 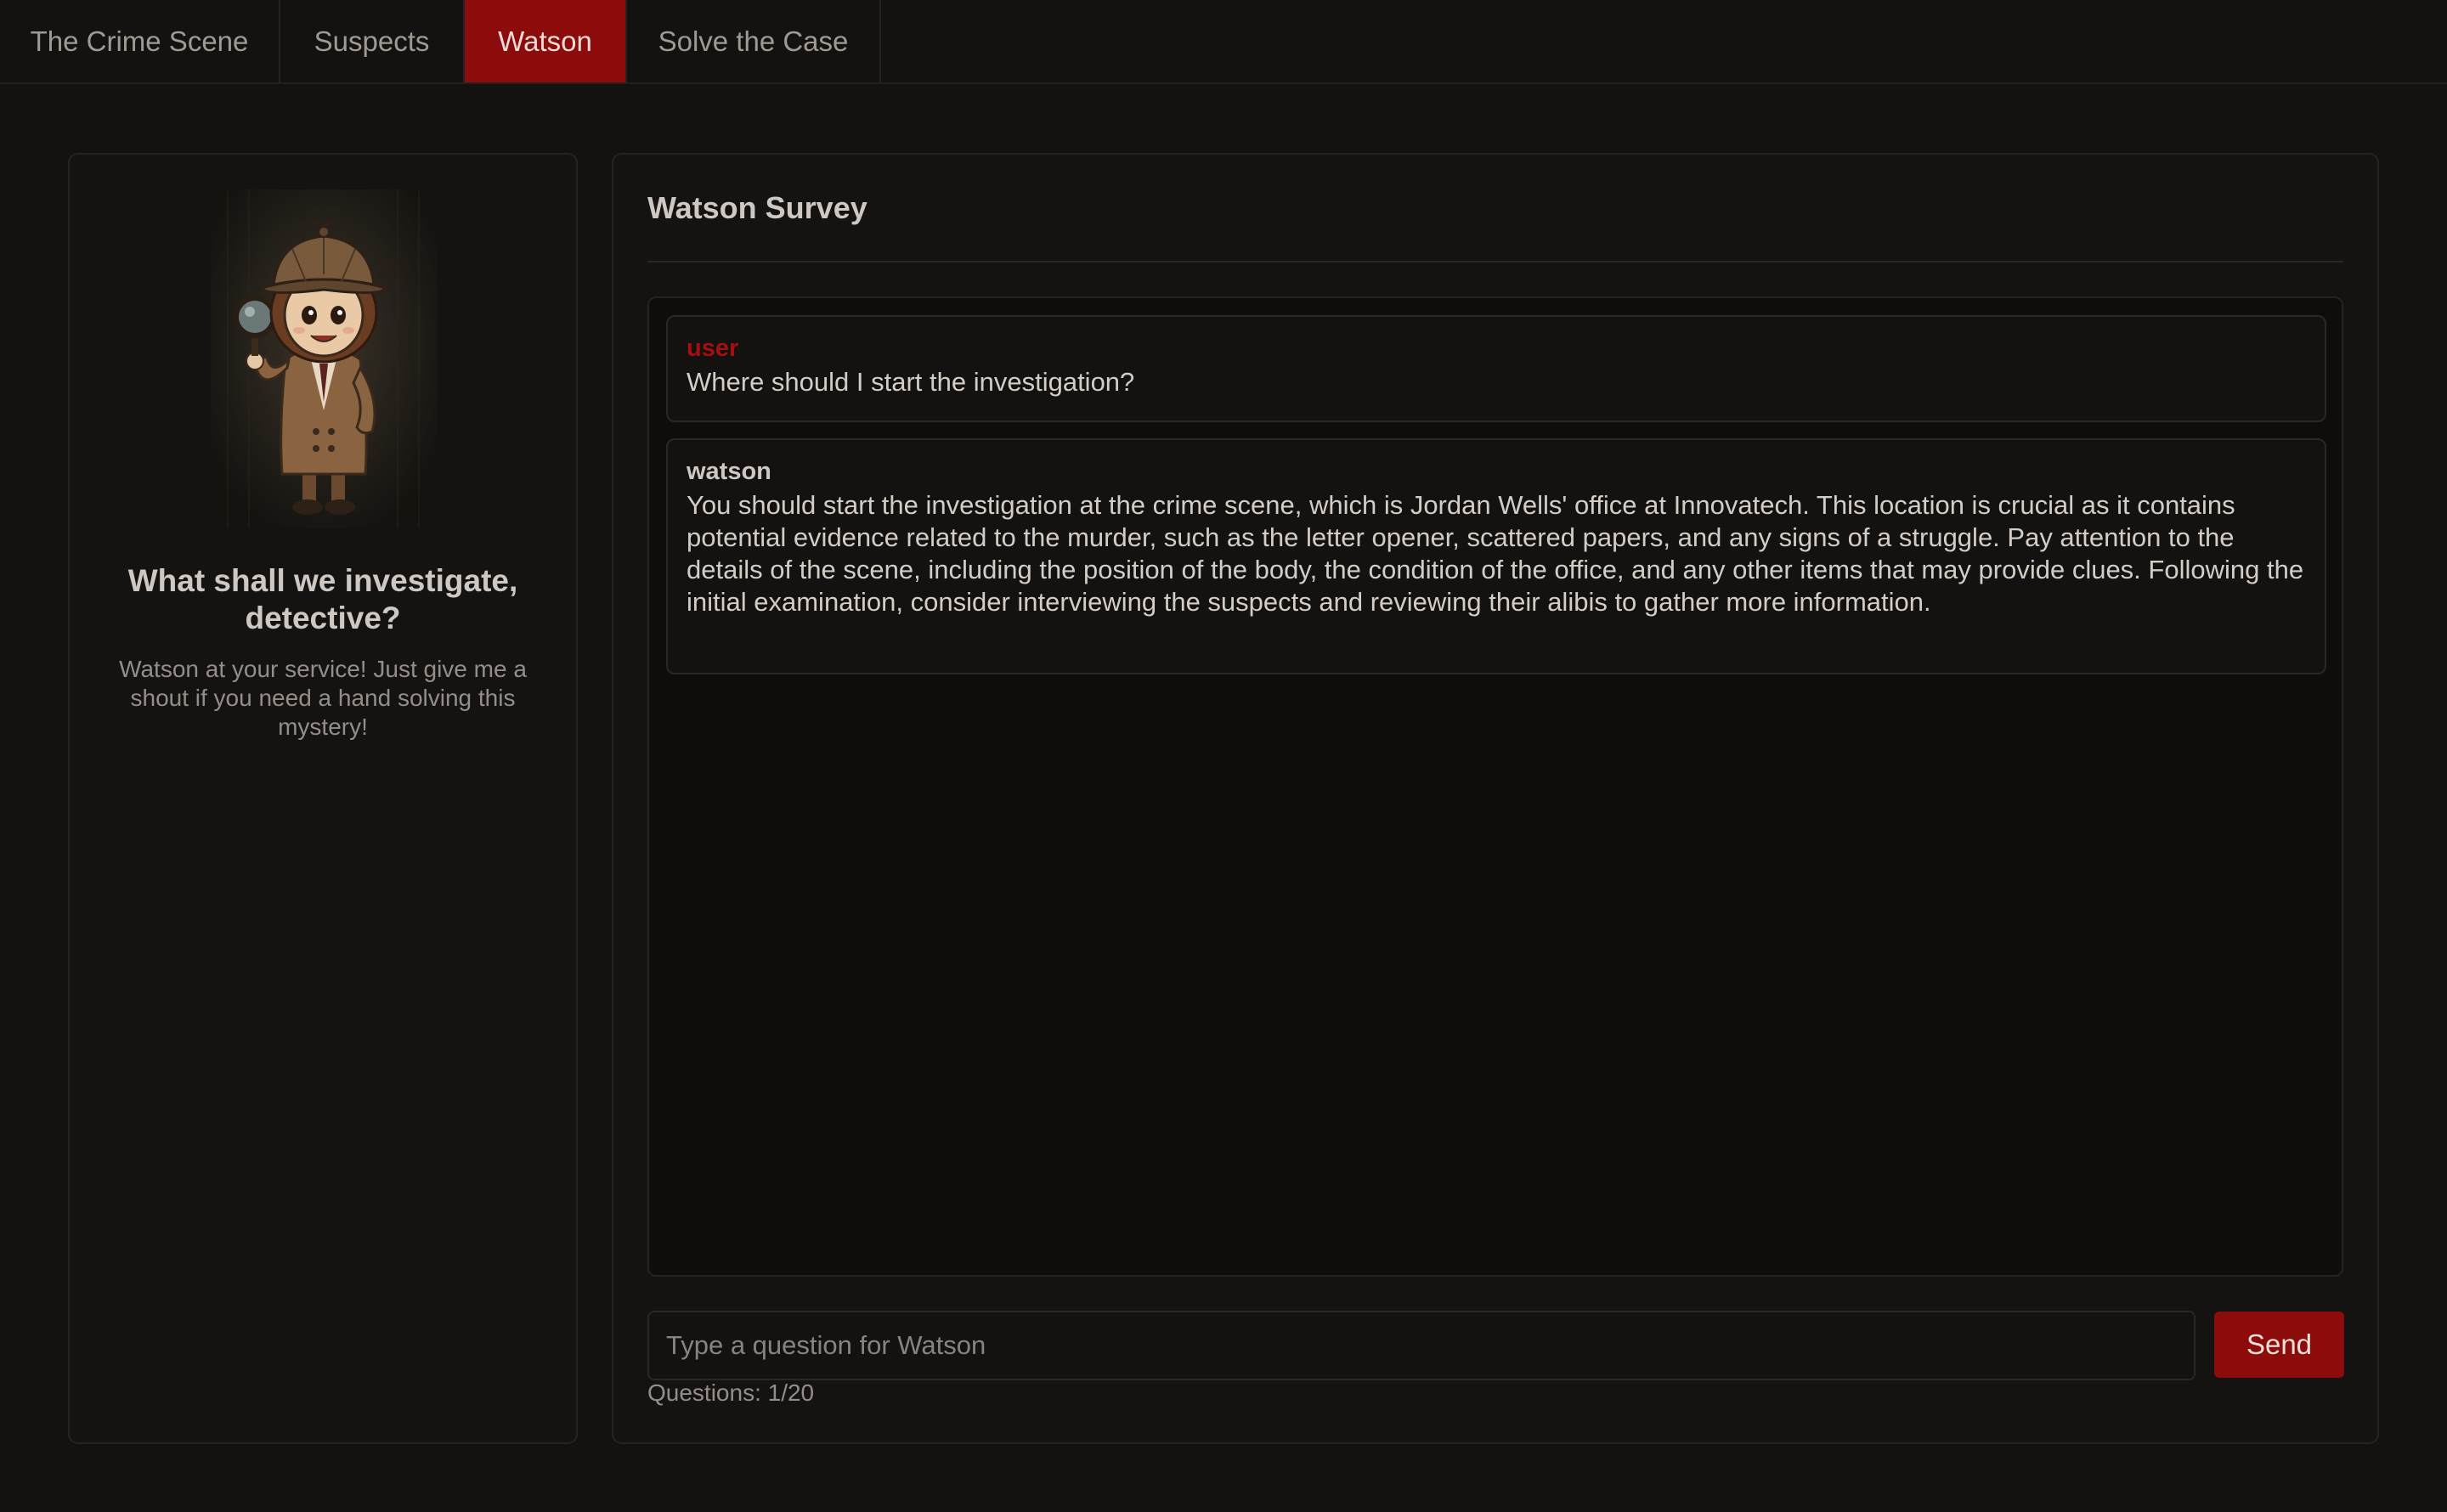 I want to click on sidebar-heading: What shall we investigate, detective?, so click(x=322, y=599).